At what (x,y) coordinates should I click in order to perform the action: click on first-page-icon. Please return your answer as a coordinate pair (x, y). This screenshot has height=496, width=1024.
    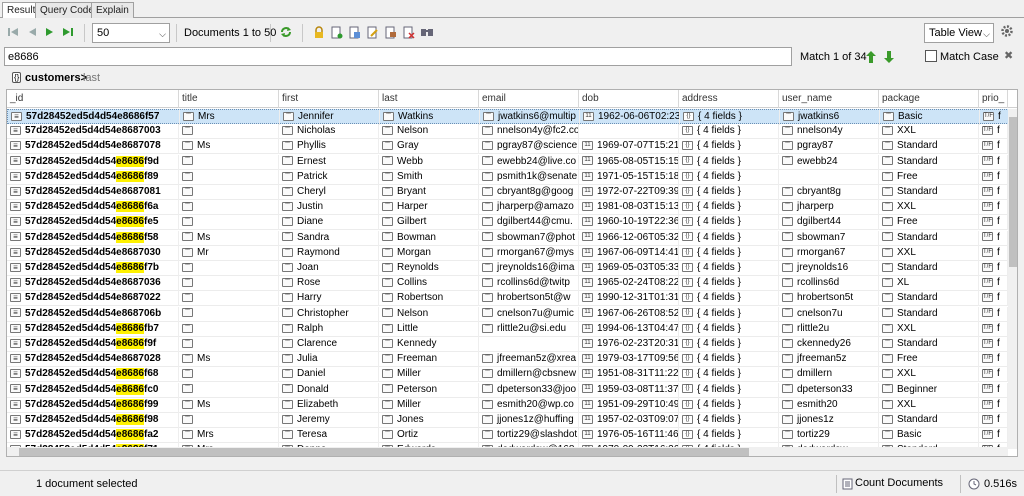
    Looking at the image, I should click on (13, 32).